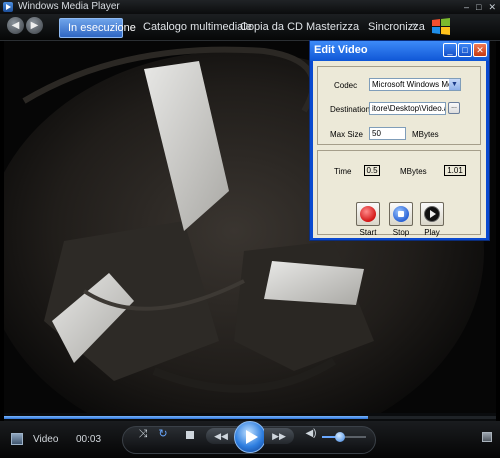 The image size is (500, 458). I want to click on volume-knob, so click(340, 437).